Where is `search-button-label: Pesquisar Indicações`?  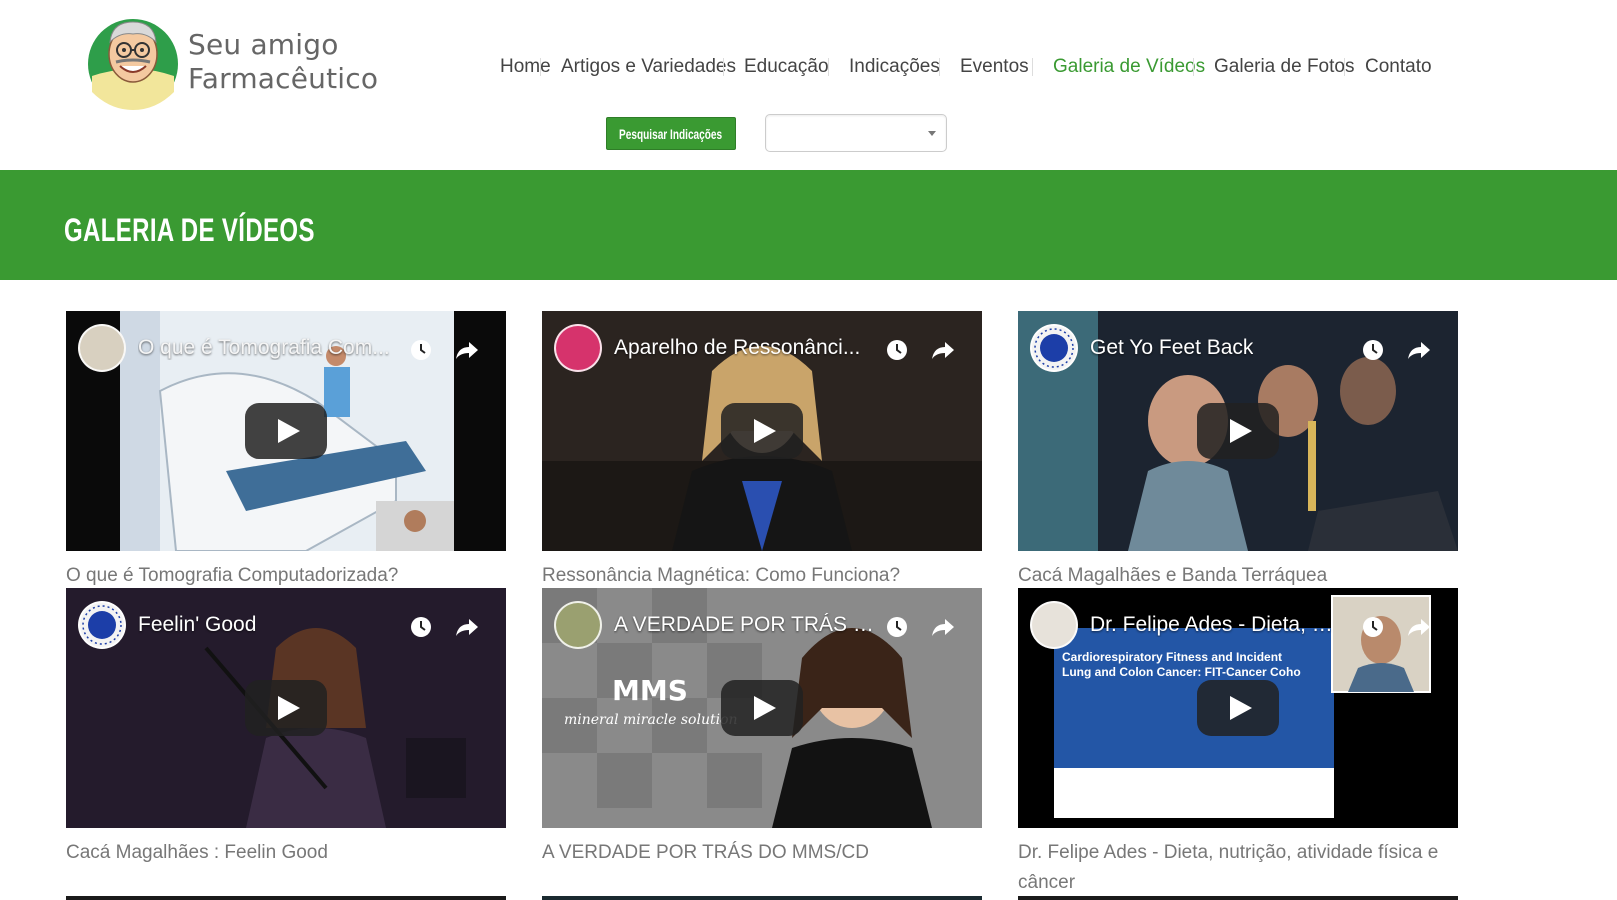
search-button-label: Pesquisar Indicações is located at coordinates (671, 133).